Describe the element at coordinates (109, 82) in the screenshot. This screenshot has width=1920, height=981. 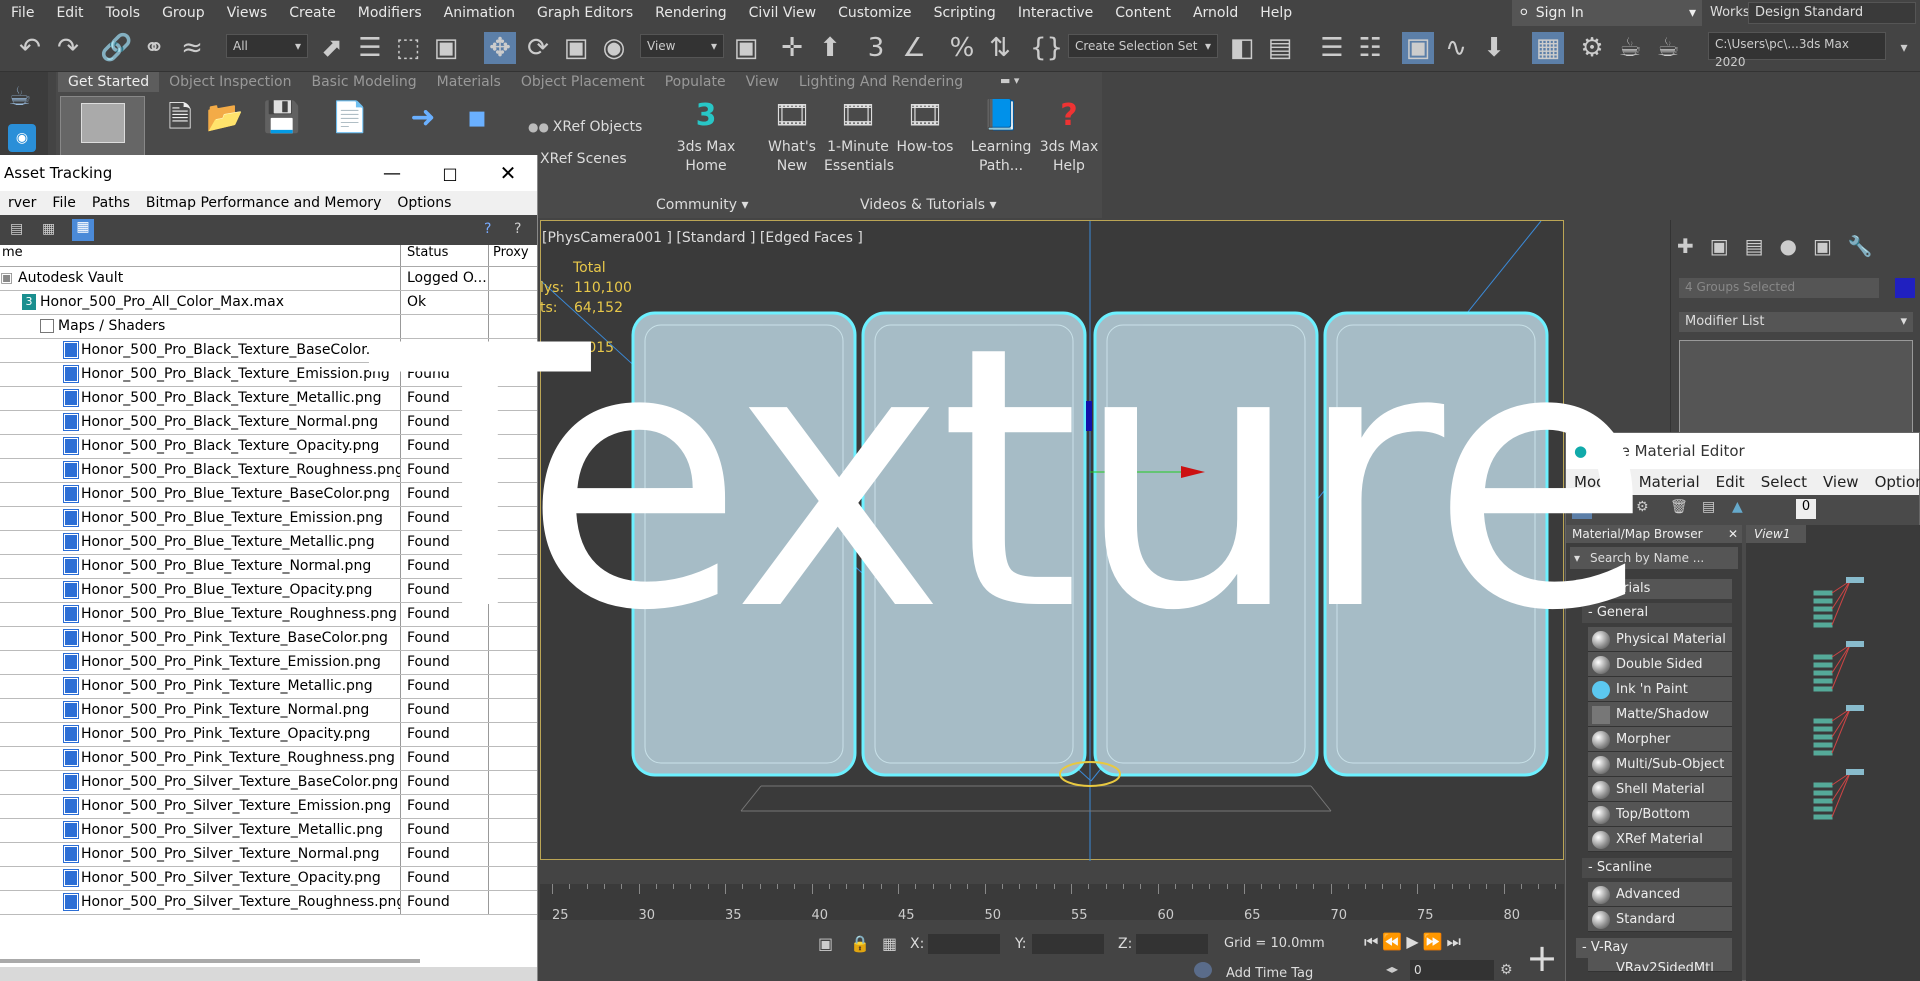
I see `ribbon-tab-get-started: Get Started` at that location.